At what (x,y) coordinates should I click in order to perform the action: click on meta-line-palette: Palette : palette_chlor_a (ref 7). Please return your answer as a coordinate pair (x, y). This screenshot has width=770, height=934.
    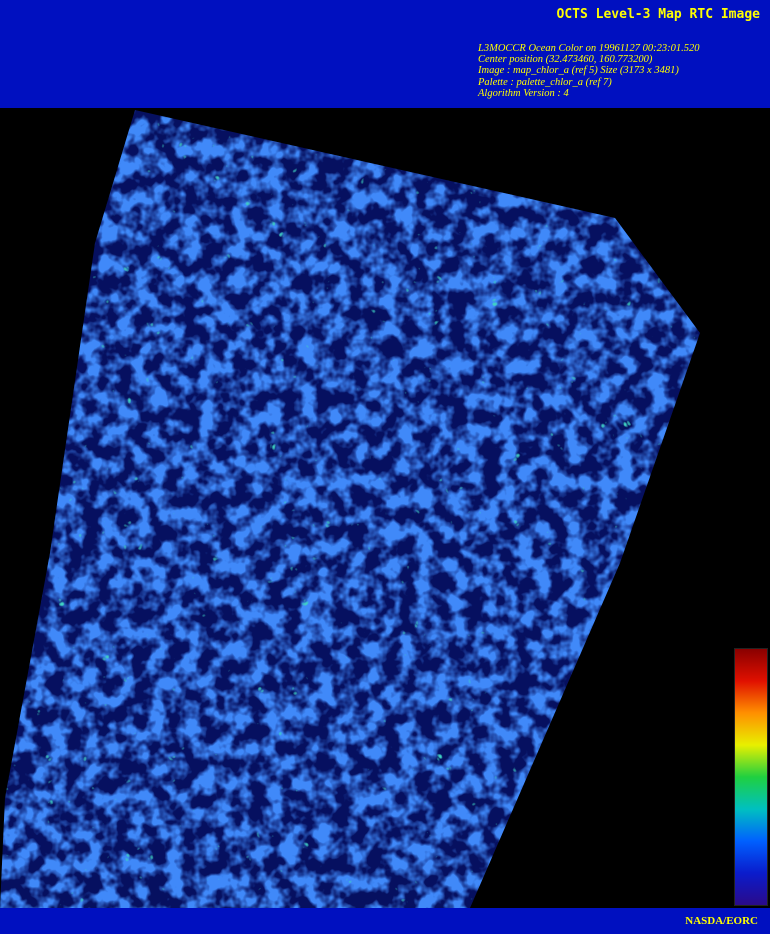
    Looking at the image, I should click on (545, 82).